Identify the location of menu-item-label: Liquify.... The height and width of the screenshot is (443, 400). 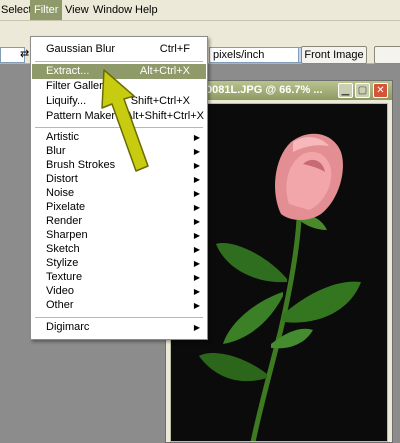
(66, 101).